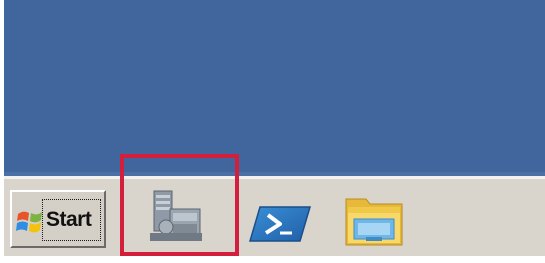 This screenshot has height=263, width=545. Describe the element at coordinates (280, 224) in the screenshot. I see `powershell-icon` at that location.